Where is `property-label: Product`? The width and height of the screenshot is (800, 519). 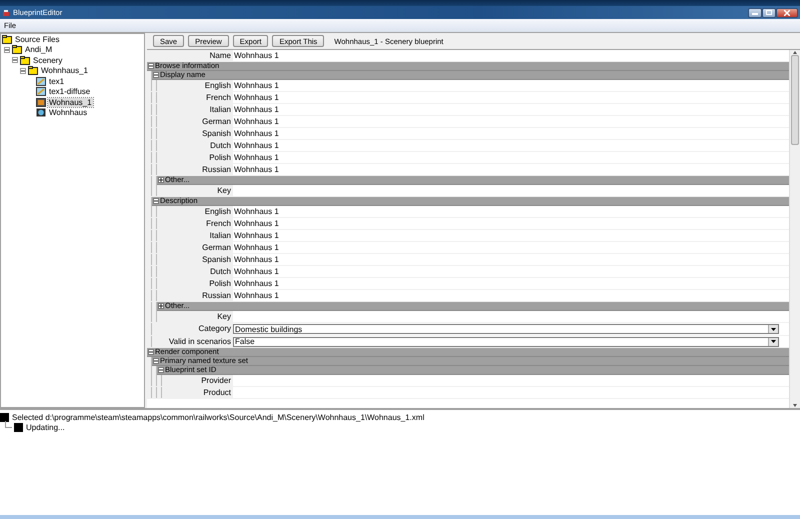
property-label: Product is located at coordinates (217, 392).